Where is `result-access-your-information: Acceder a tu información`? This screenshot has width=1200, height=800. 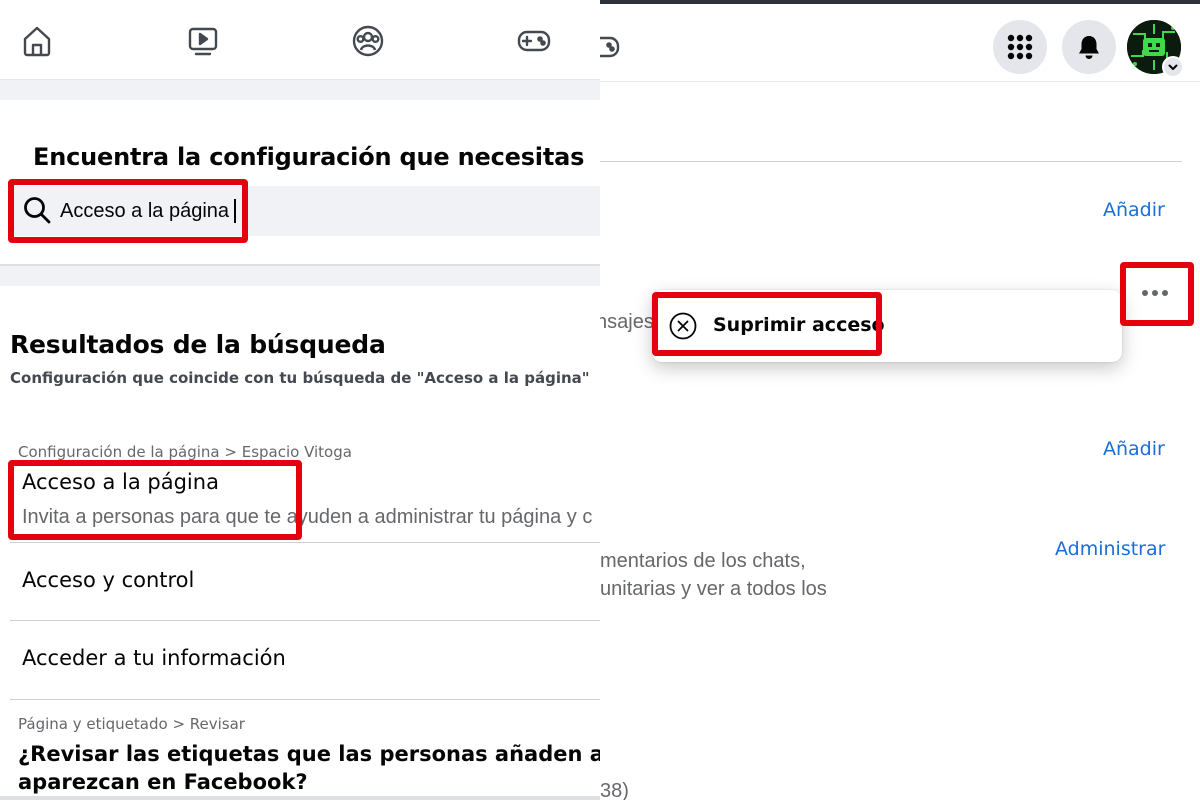 result-access-your-information: Acceder a tu información is located at coordinates (154, 658).